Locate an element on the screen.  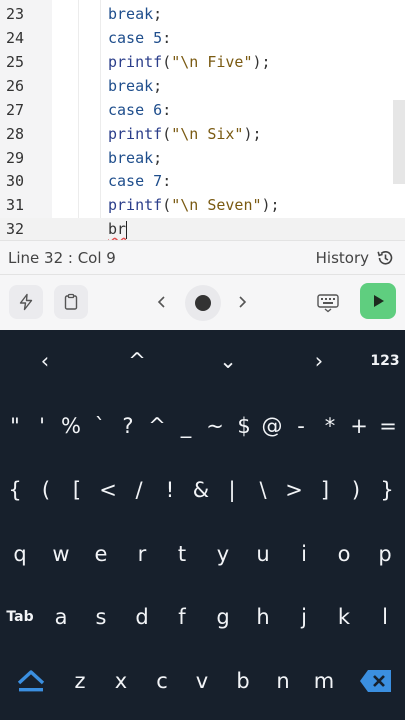
key-e: e is located at coordinates (101, 554).